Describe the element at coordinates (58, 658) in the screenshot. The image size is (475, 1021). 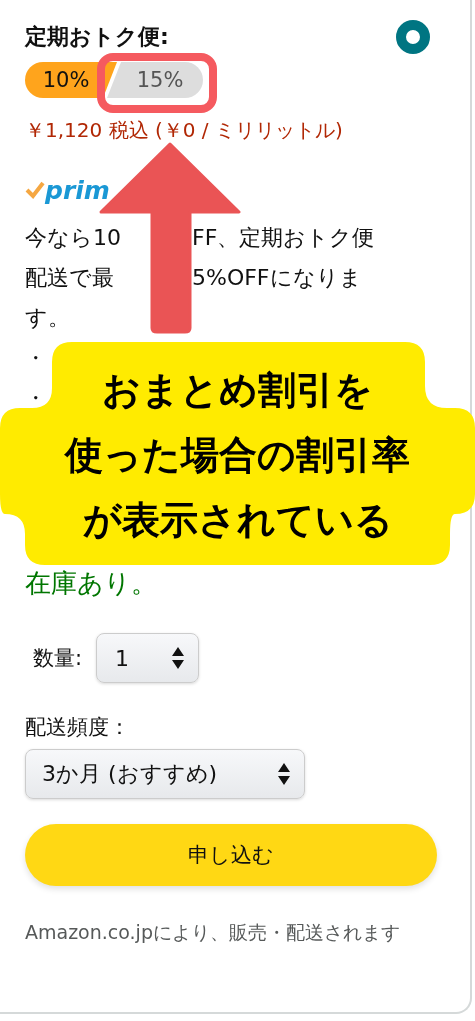
I see `quantity-label: 数量:` at that location.